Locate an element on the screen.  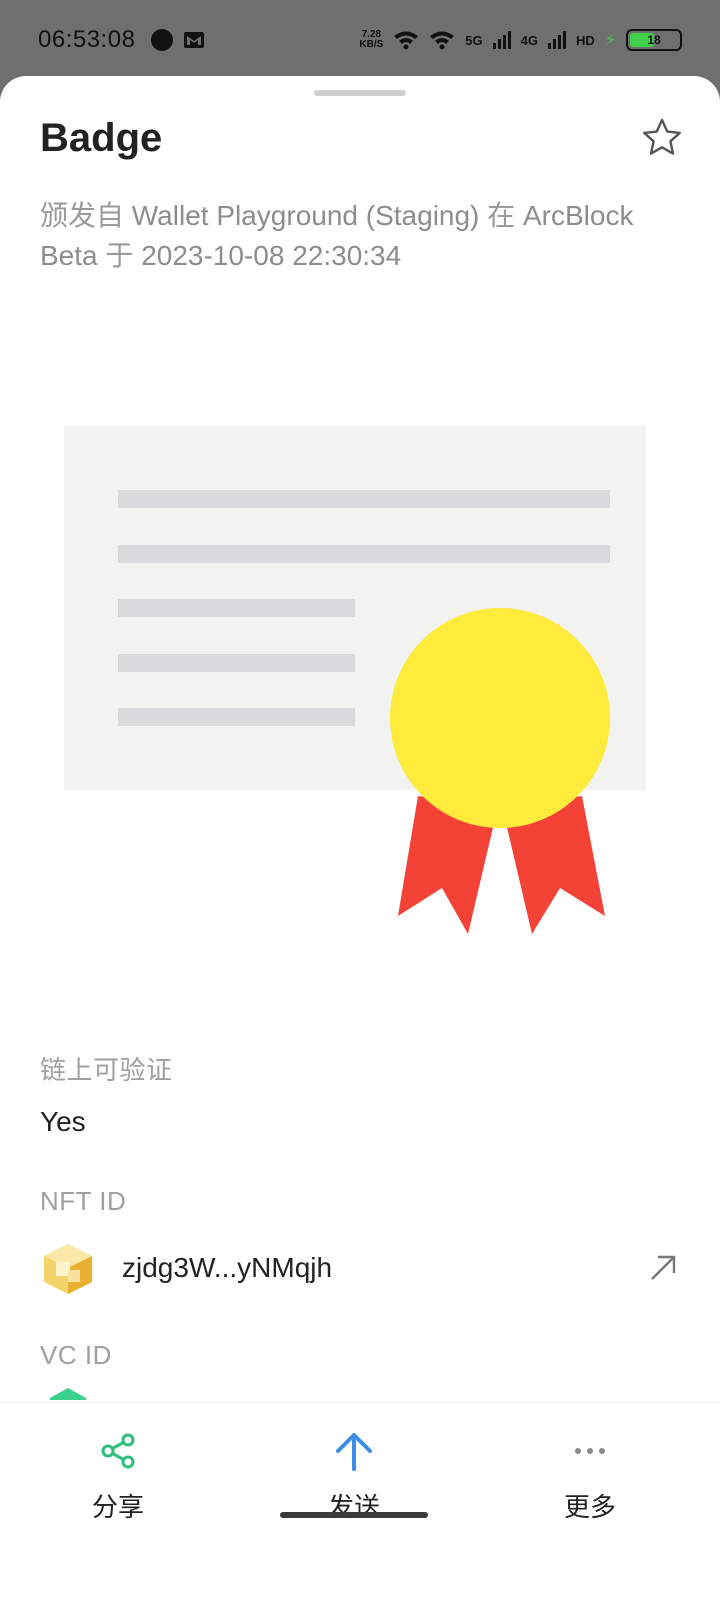
vc-id-label: VC ID is located at coordinates (76, 1355).